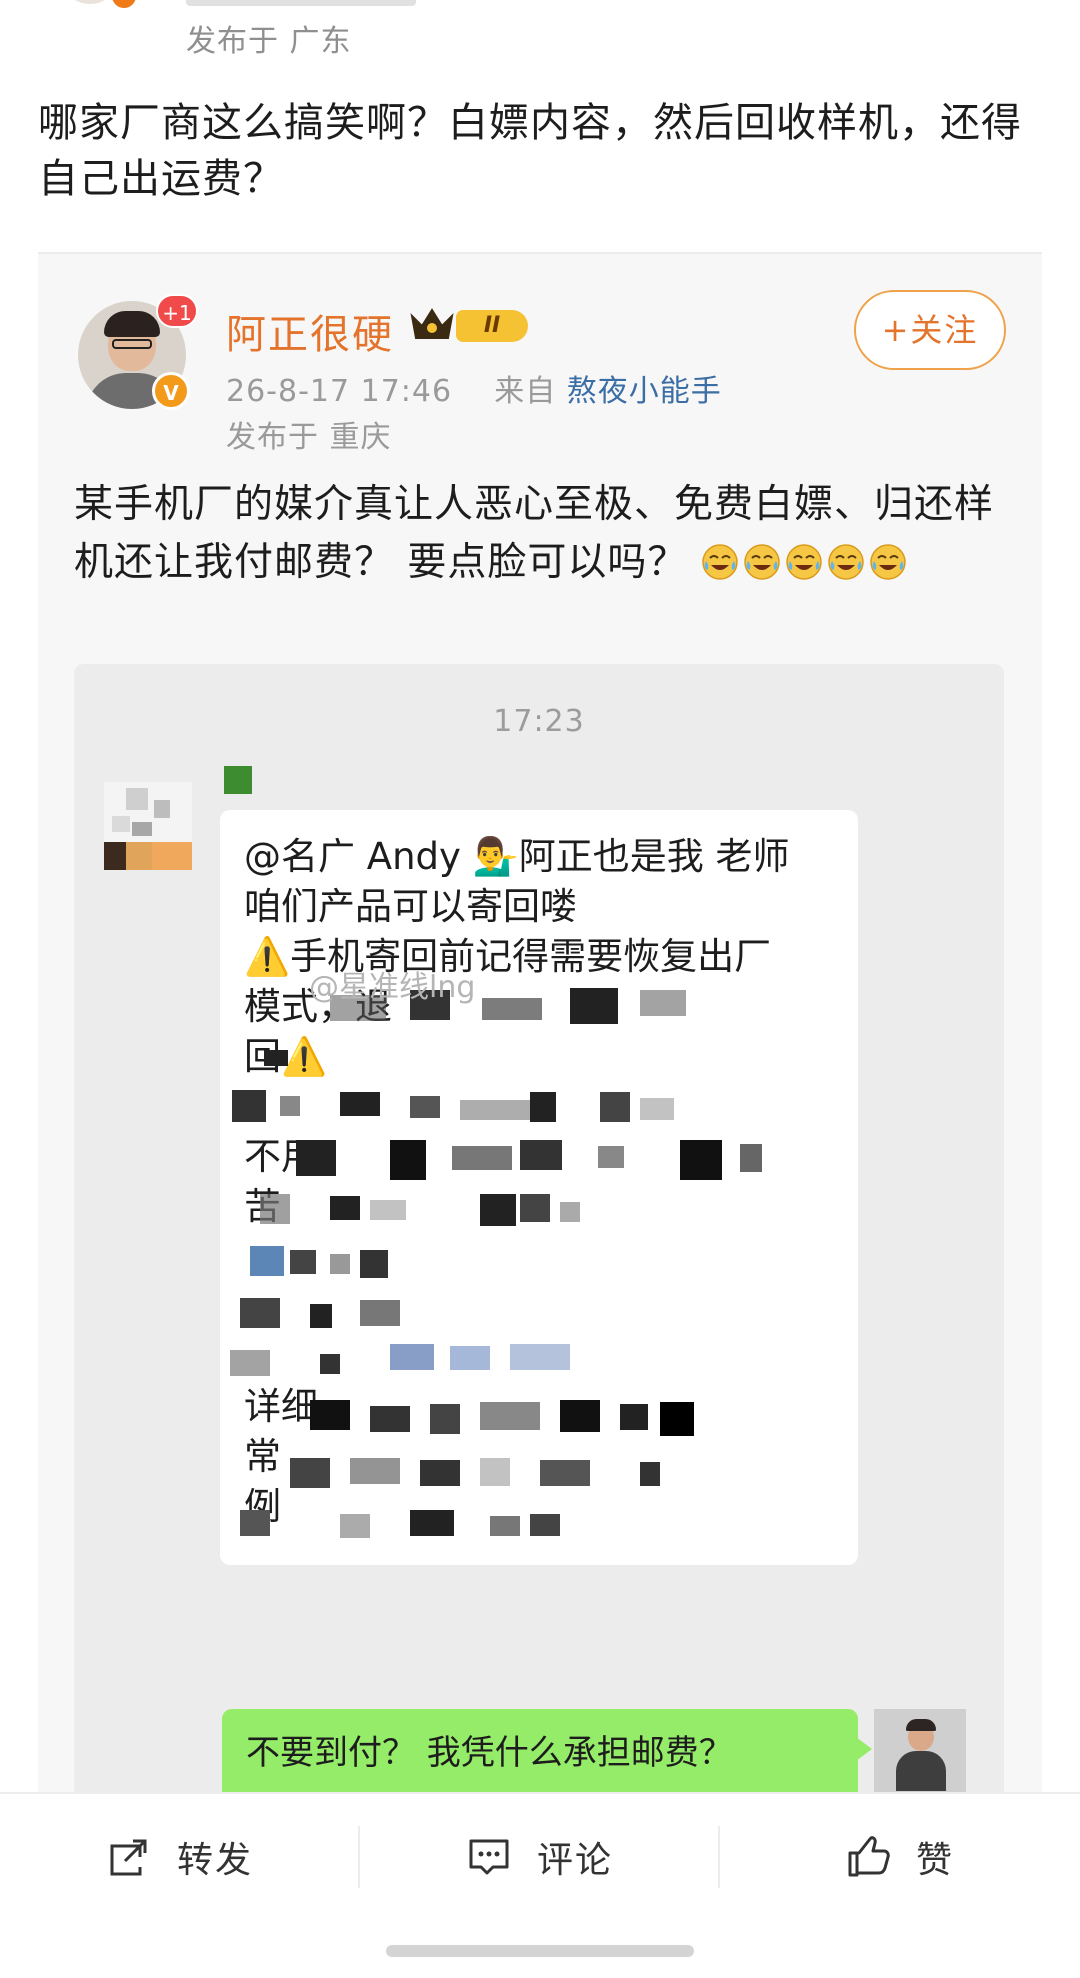 The image size is (1080, 1978). Describe the element at coordinates (549, 534) in the screenshot. I see `repost-text: 某手机厂的媒介真让人恶心至极、免费白嫖、归还样机还让我付邮费？ 要点脸可以吗？` at that location.